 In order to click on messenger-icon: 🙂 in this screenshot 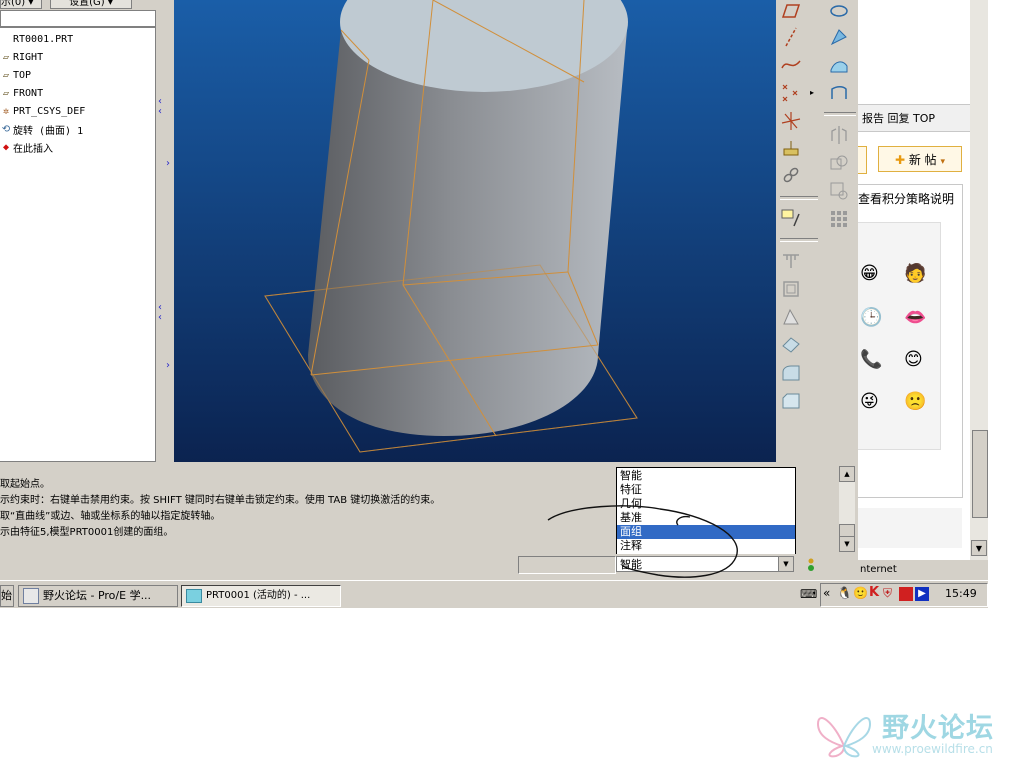, I will do `click(860, 593)`.